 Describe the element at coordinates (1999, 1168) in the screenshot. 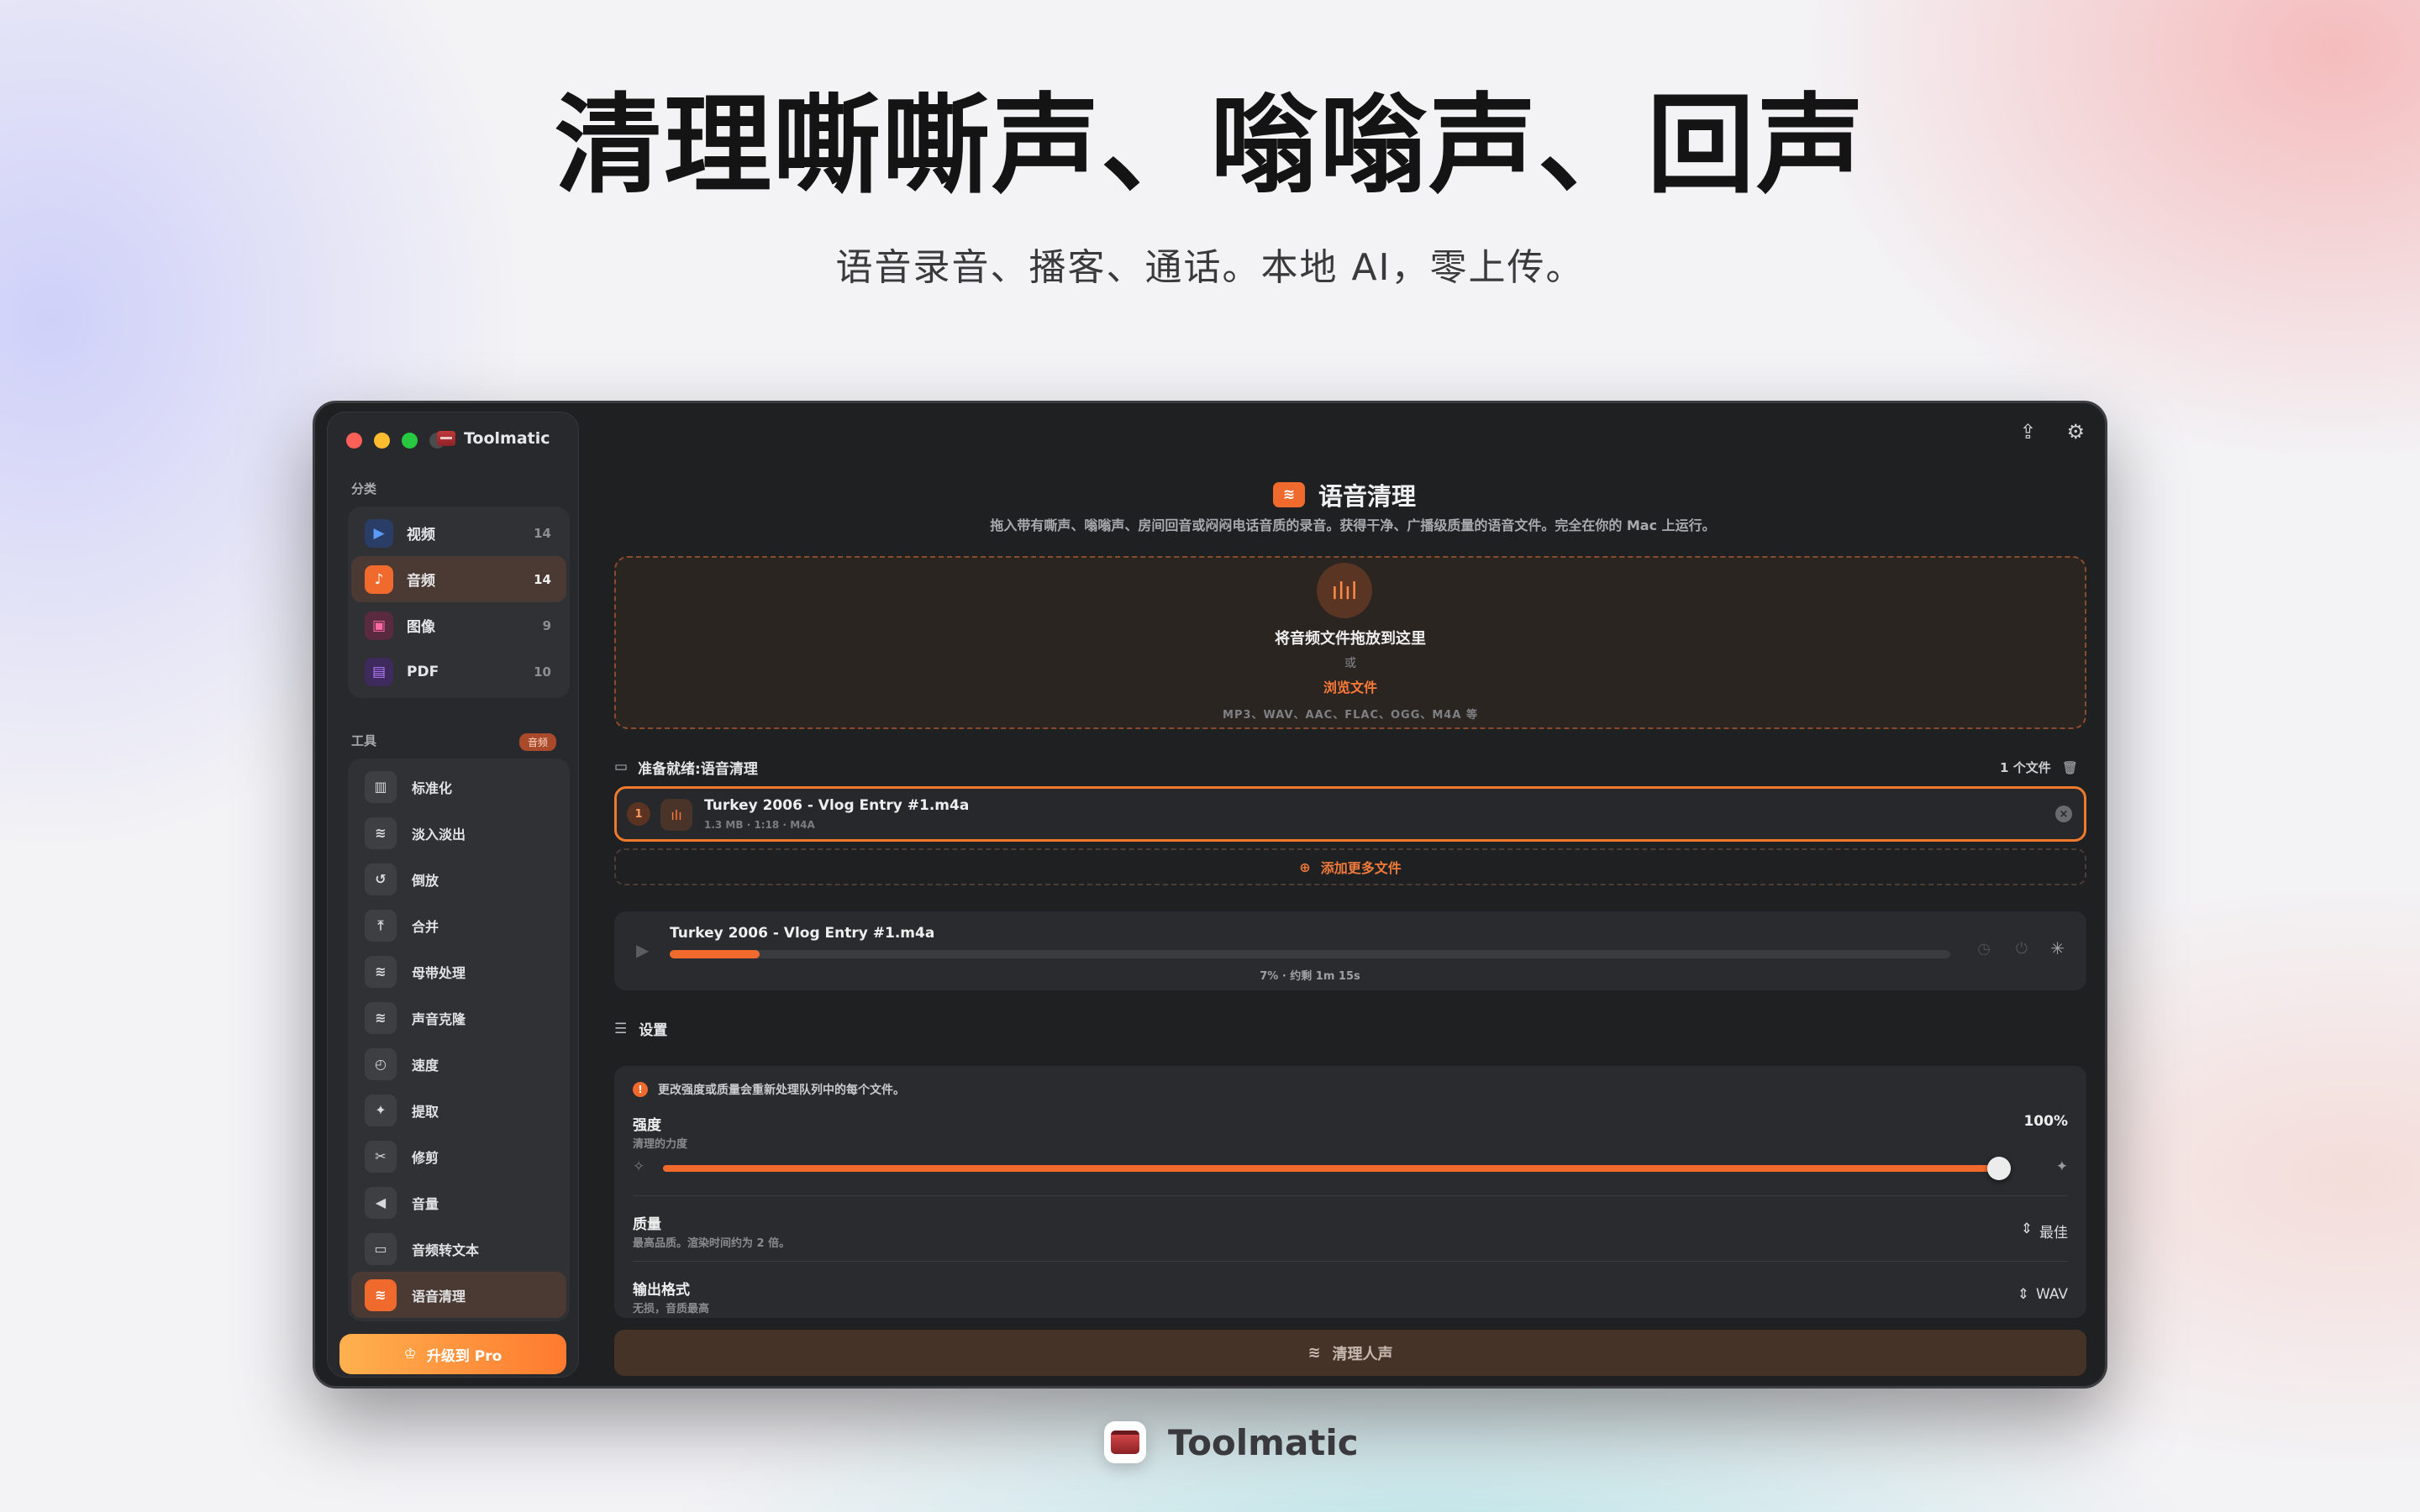

I see `strength-slider-knob` at that location.